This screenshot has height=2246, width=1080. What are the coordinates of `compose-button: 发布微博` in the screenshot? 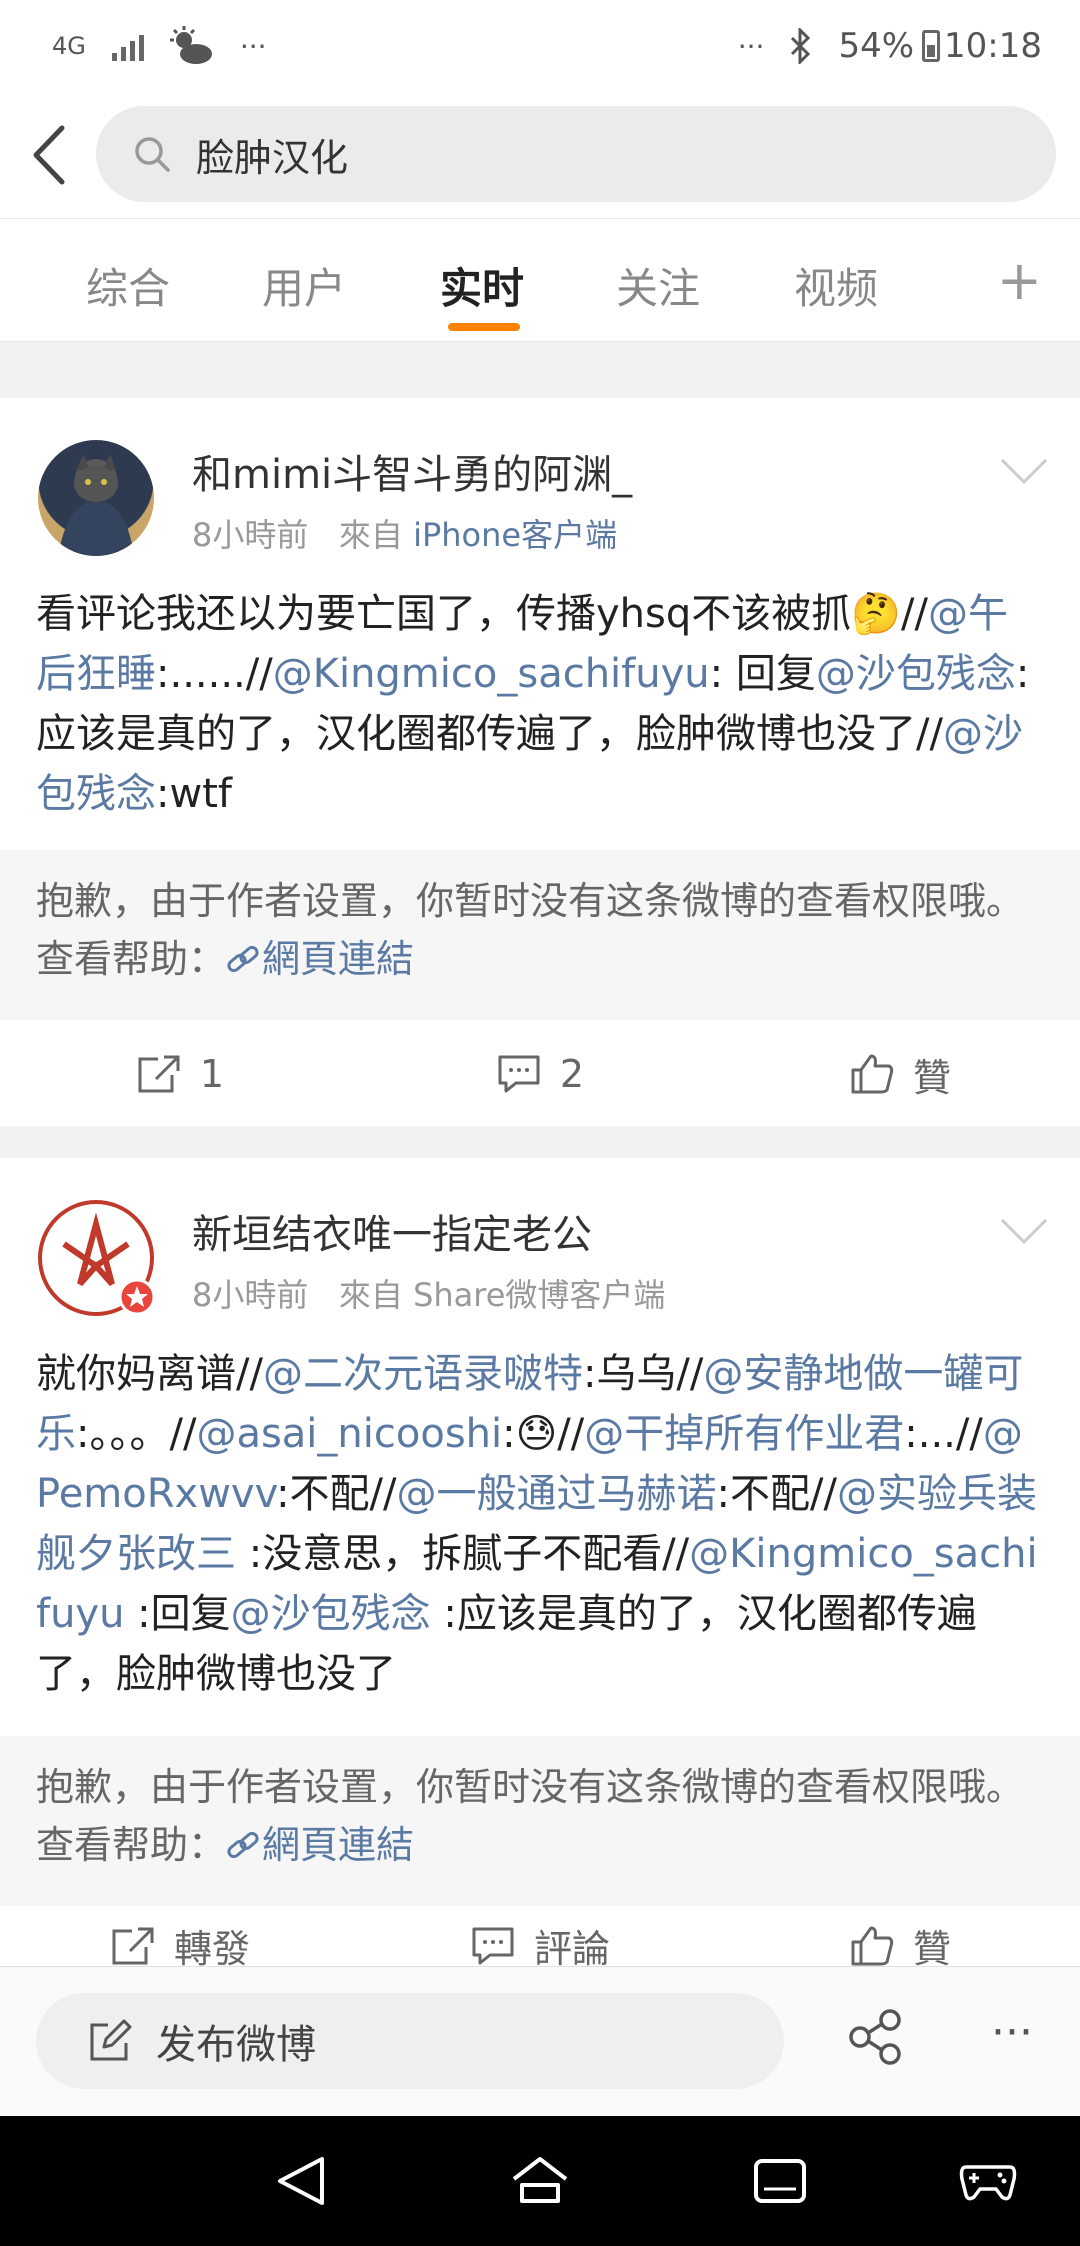 It's located at (410, 2041).